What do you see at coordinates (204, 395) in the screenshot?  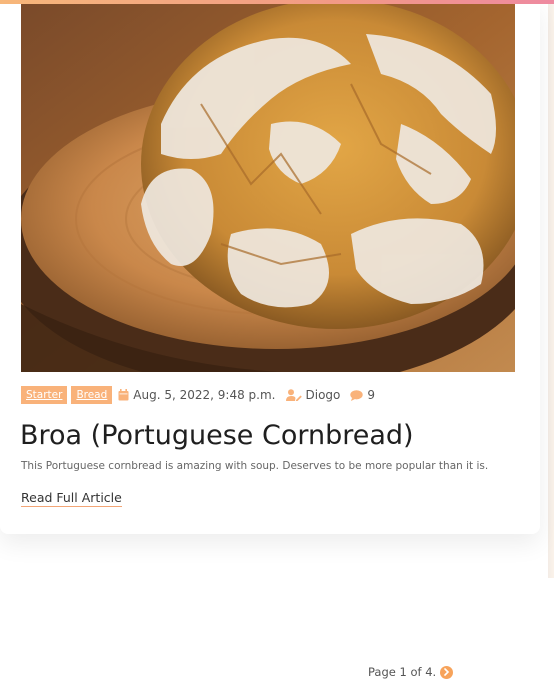 I see `post-date: Aug. 5, 2022, 9:48 p.m.` at bounding box center [204, 395].